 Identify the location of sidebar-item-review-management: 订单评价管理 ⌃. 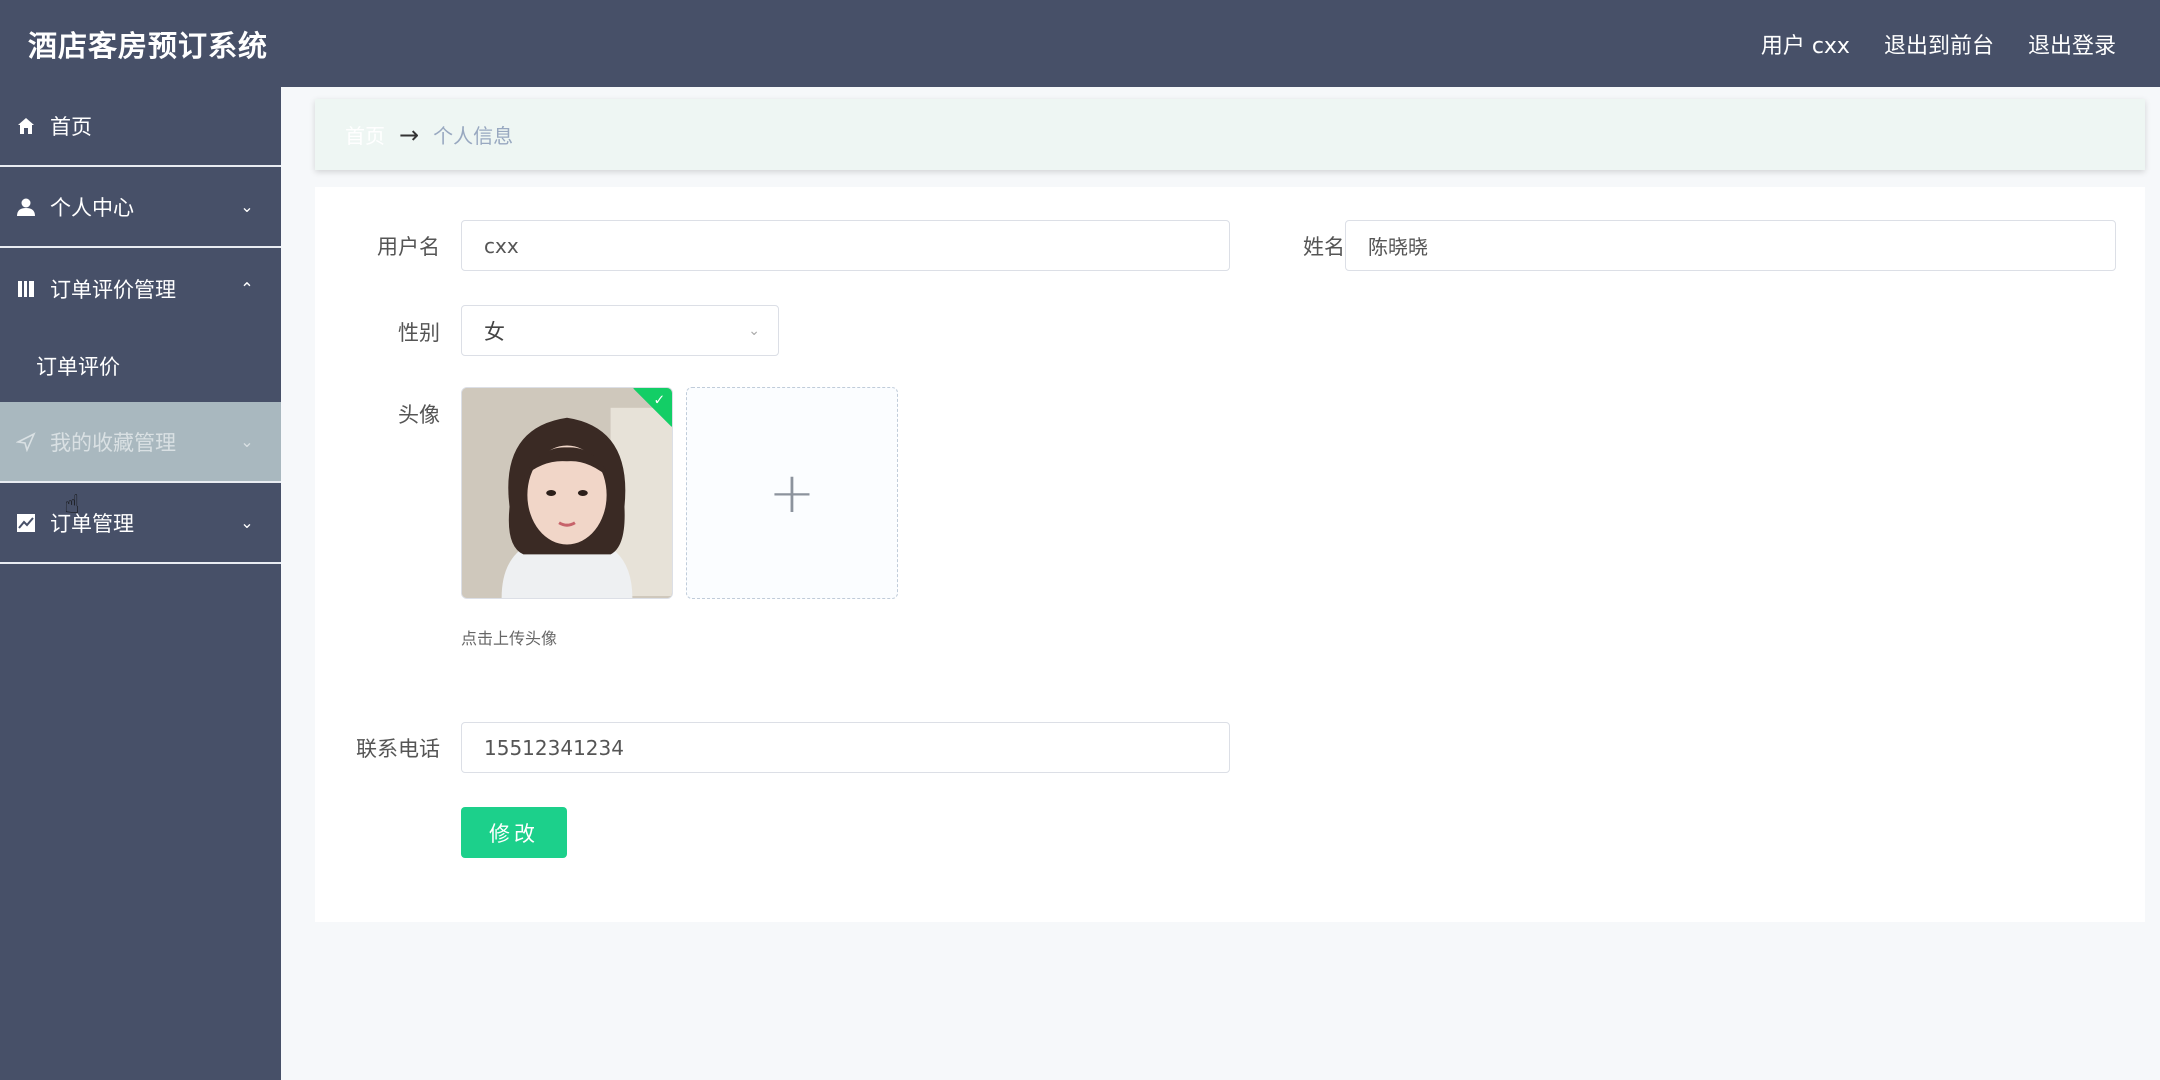
(140, 288).